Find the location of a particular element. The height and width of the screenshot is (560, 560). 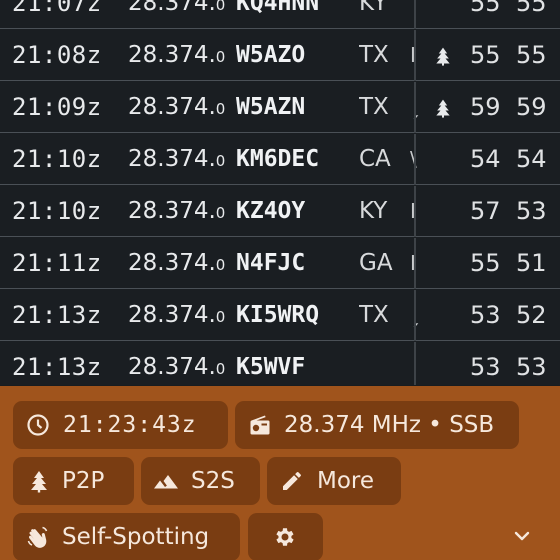

spot-row: 21:10z 28.374.0 KZ4OY KY I 57 53 is located at coordinates (280, 211).